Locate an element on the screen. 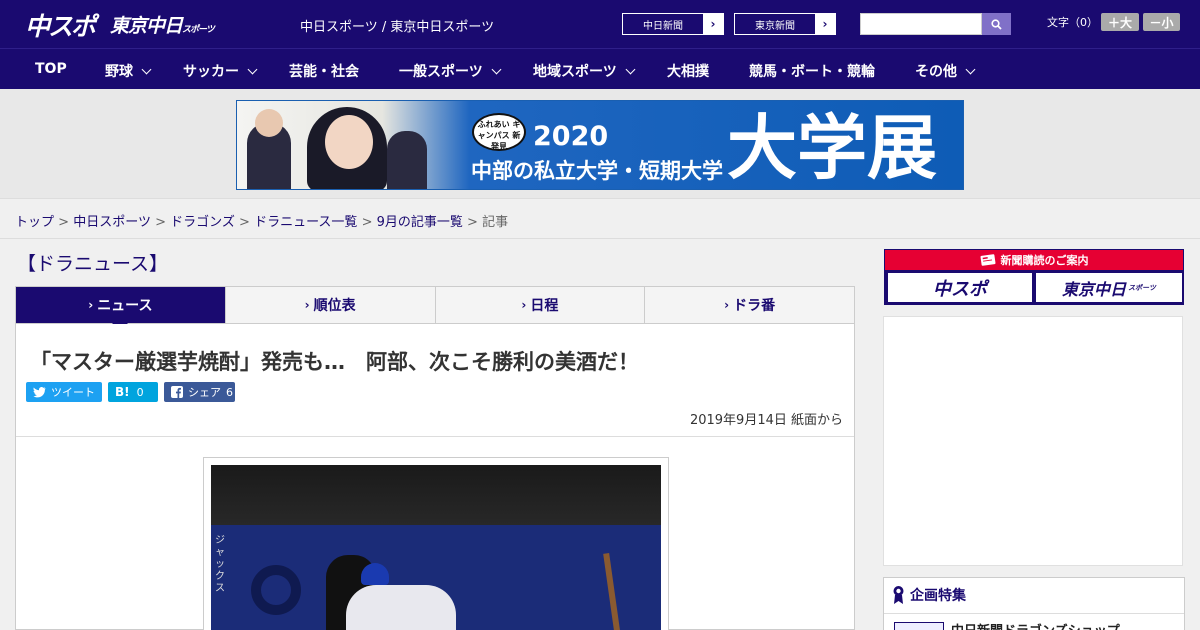 The height and width of the screenshot is (630, 1200). banner-subtitle: 中部の私立大学・短期大学 is located at coordinates (597, 171).